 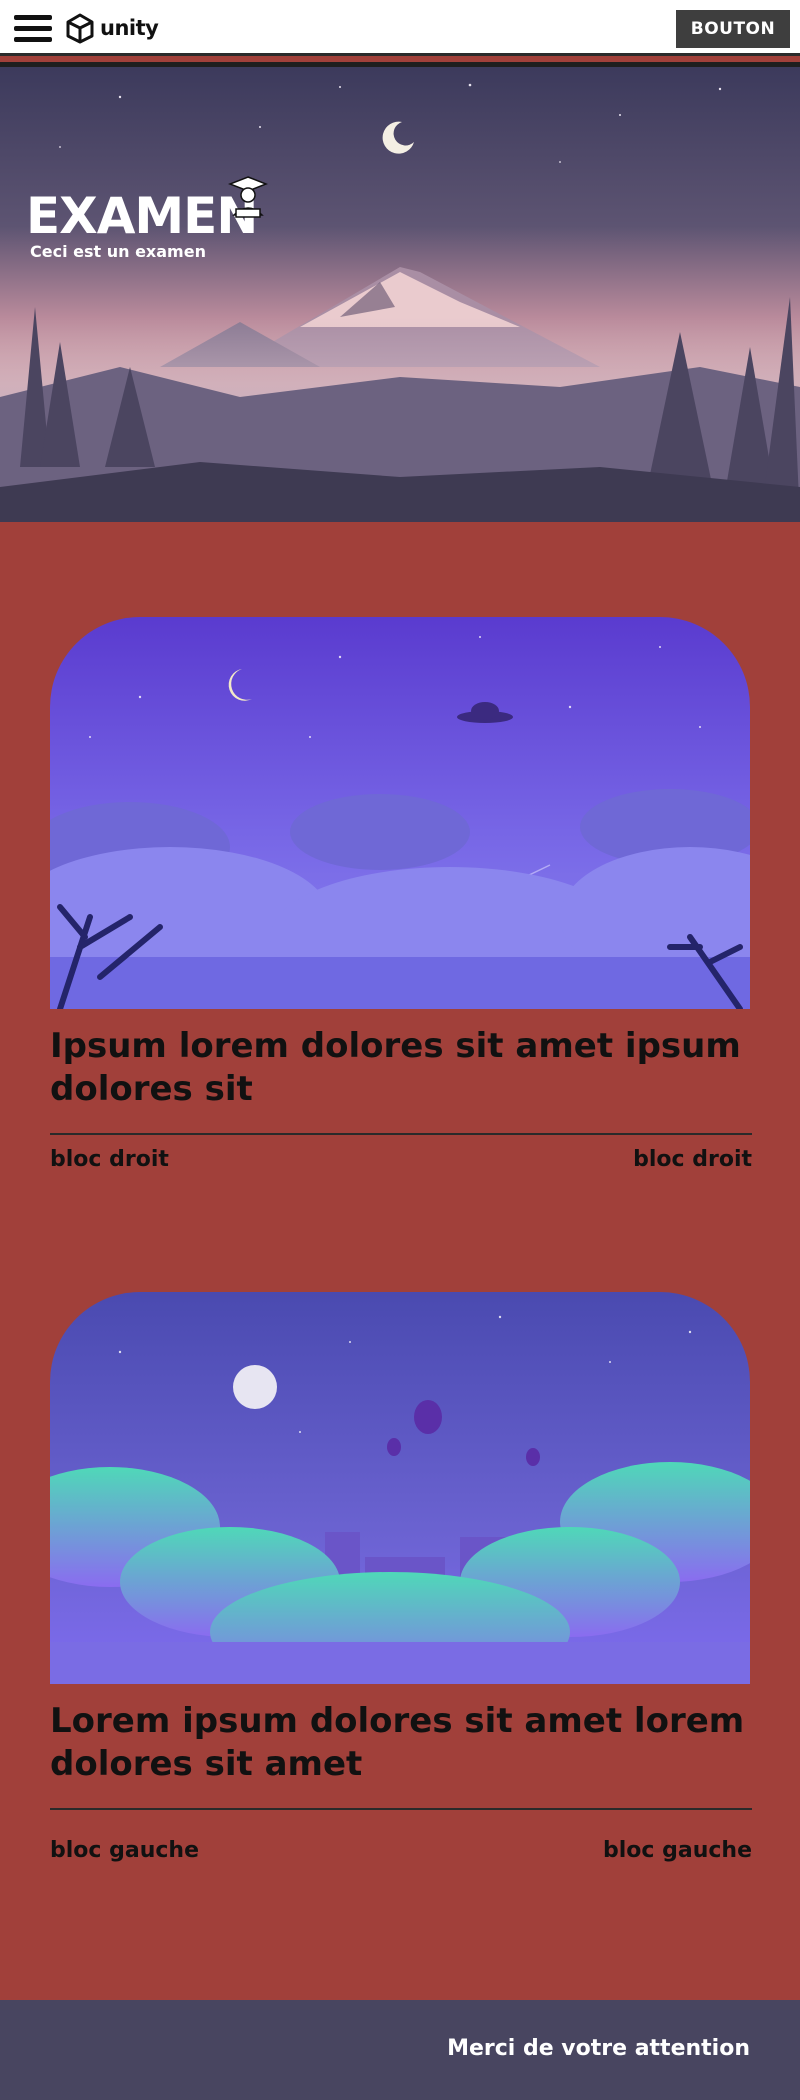 I want to click on unity-logo-icon, so click(x=80, y=28).